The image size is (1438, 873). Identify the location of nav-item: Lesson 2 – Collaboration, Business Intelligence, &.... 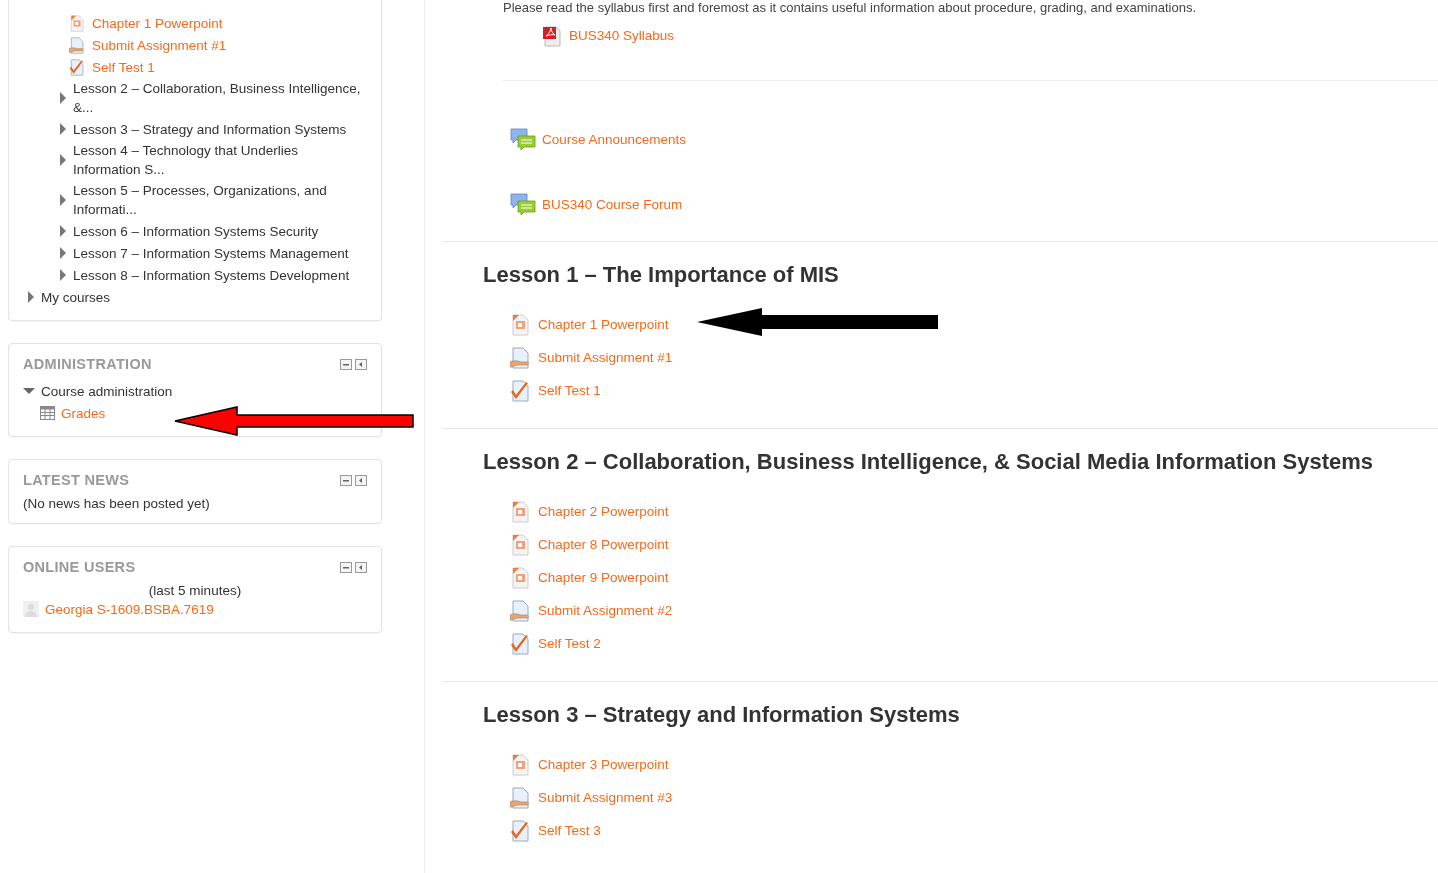
(220, 98).